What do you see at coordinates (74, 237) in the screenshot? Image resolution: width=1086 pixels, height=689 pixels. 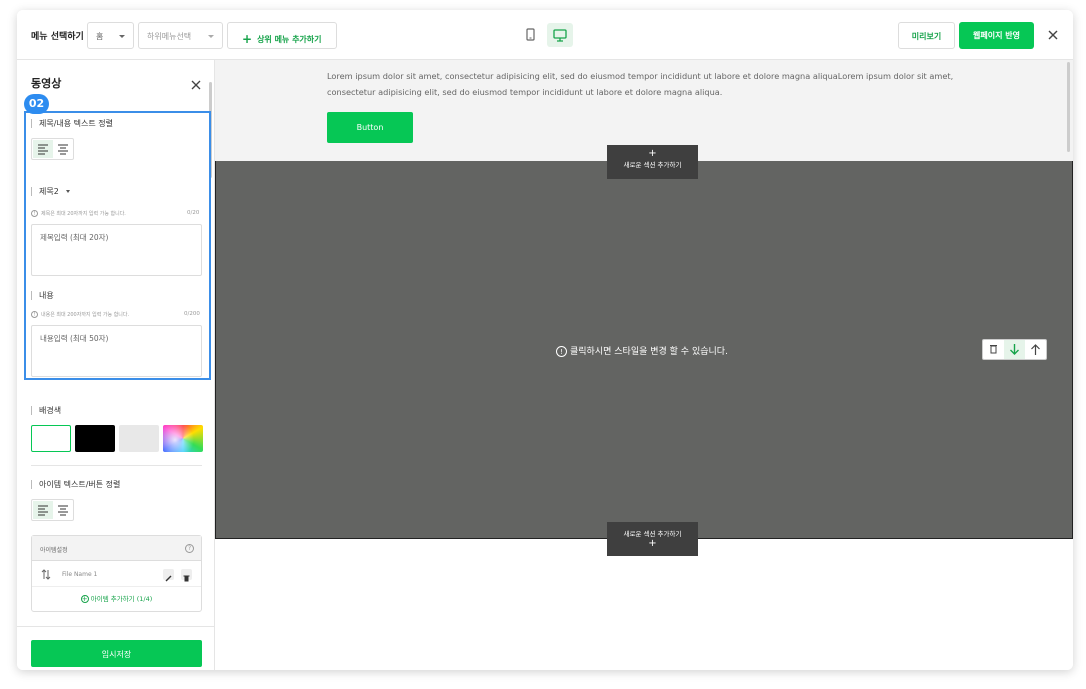 I see `title-textarea-placeholder: 제목입력 (최대 20자)` at bounding box center [74, 237].